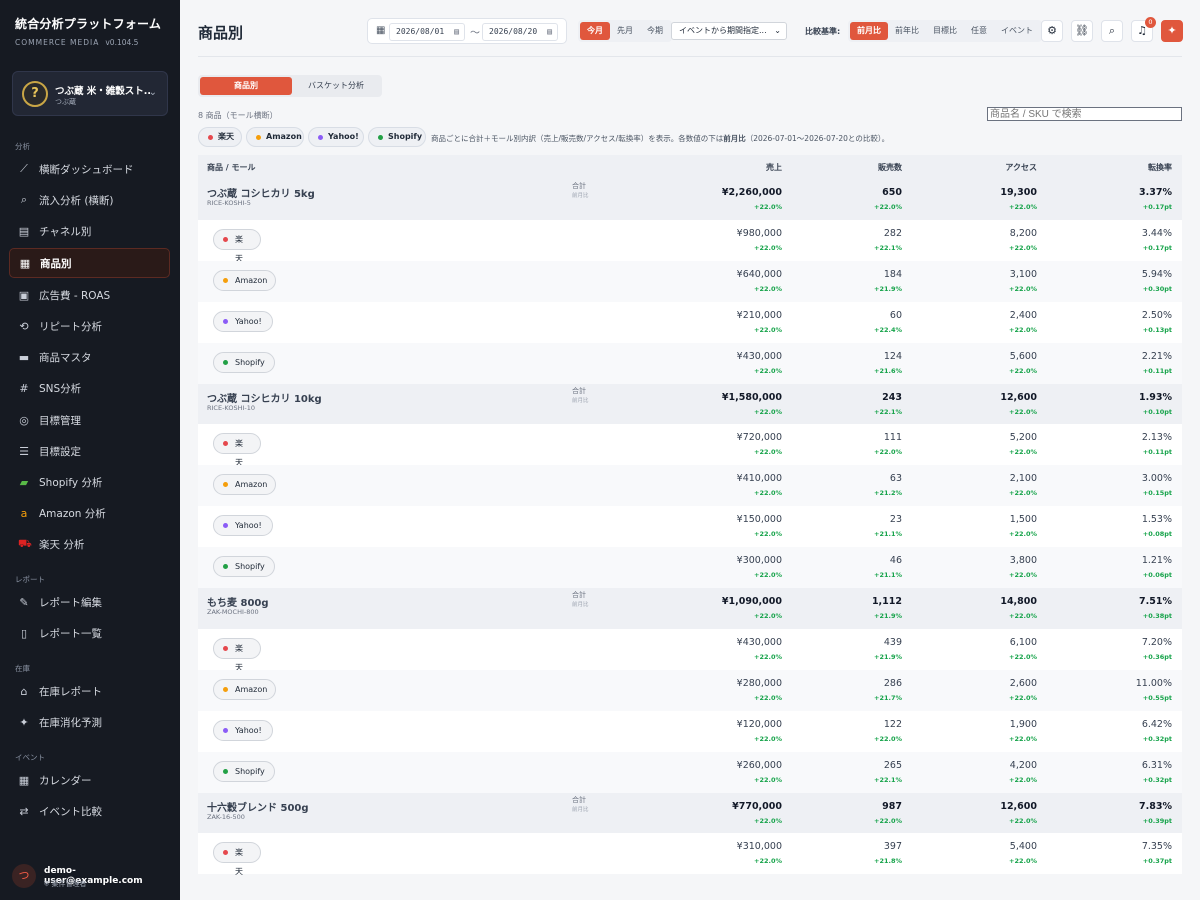  I want to click on settings-button: ⚙, so click(1052, 31).